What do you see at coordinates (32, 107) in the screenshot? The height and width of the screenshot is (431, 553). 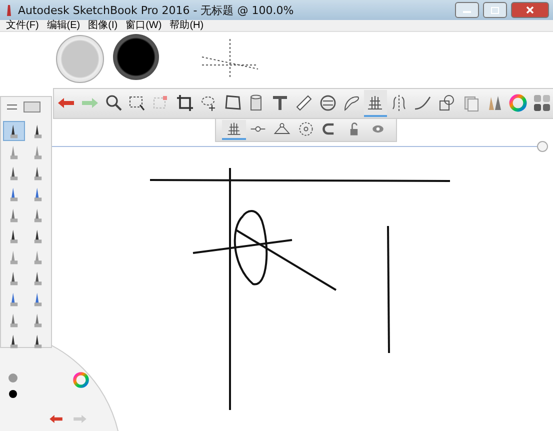 I see `panel-icon` at bounding box center [32, 107].